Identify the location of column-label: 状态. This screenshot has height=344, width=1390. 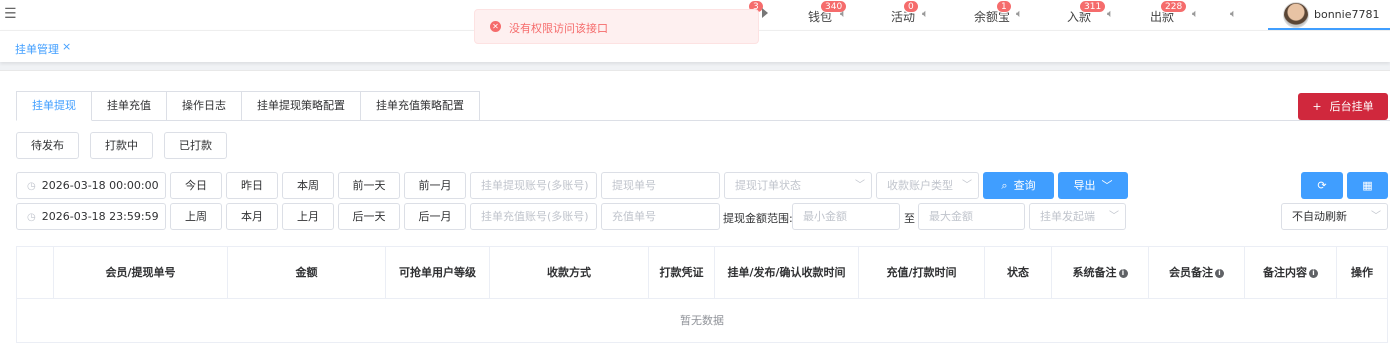
(1018, 272).